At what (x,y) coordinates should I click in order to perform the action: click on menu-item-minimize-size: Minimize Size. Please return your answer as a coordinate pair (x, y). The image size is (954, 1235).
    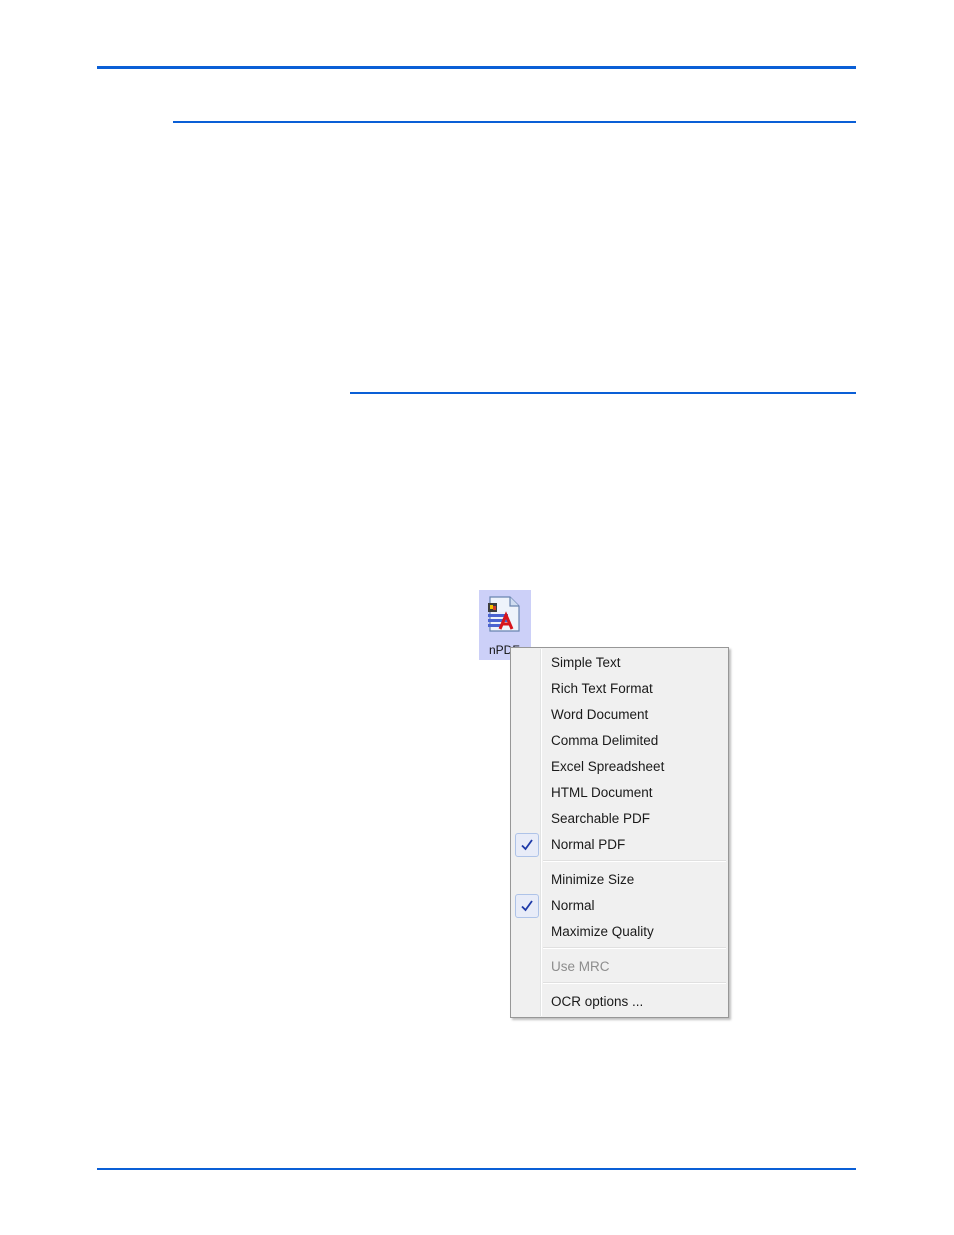
    Looking at the image, I should click on (619, 880).